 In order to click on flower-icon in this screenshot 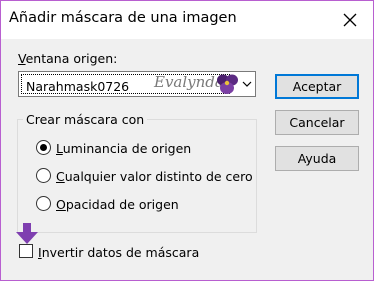, I will do `click(227, 84)`.